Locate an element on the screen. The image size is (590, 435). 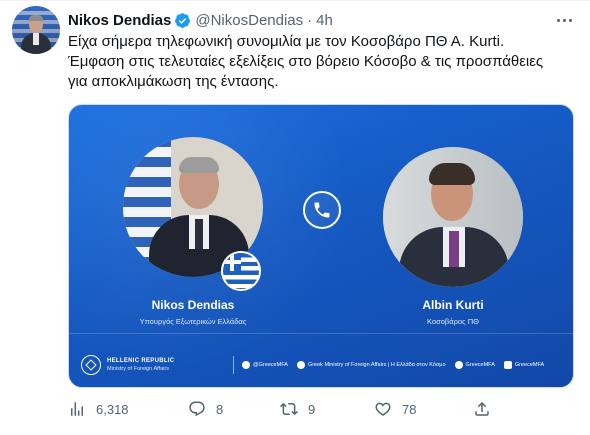
author-handle: @NikosDendias is located at coordinates (249, 20).